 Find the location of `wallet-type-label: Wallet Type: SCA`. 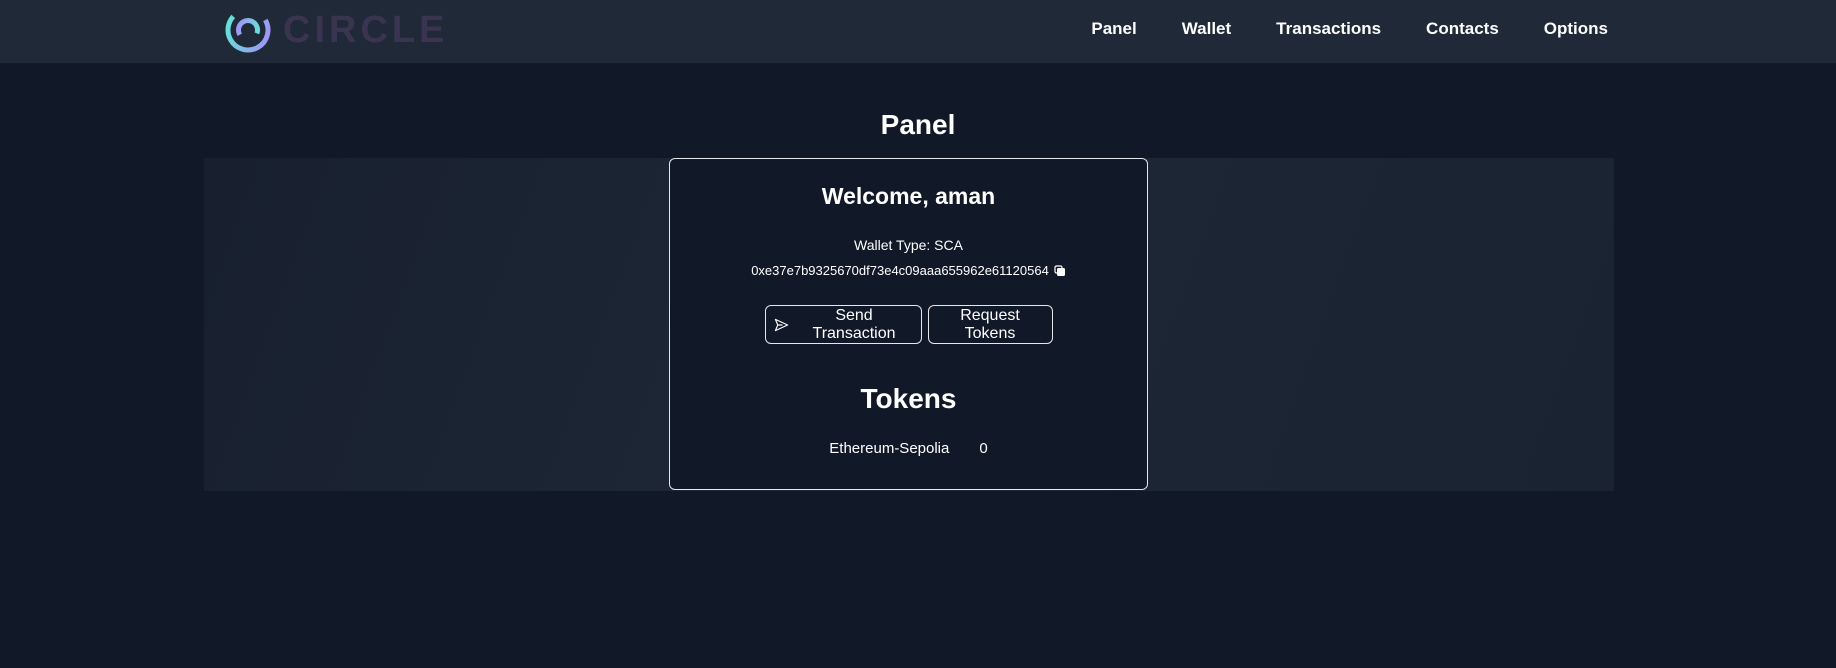

wallet-type-label: Wallet Type: SCA is located at coordinates (908, 245).